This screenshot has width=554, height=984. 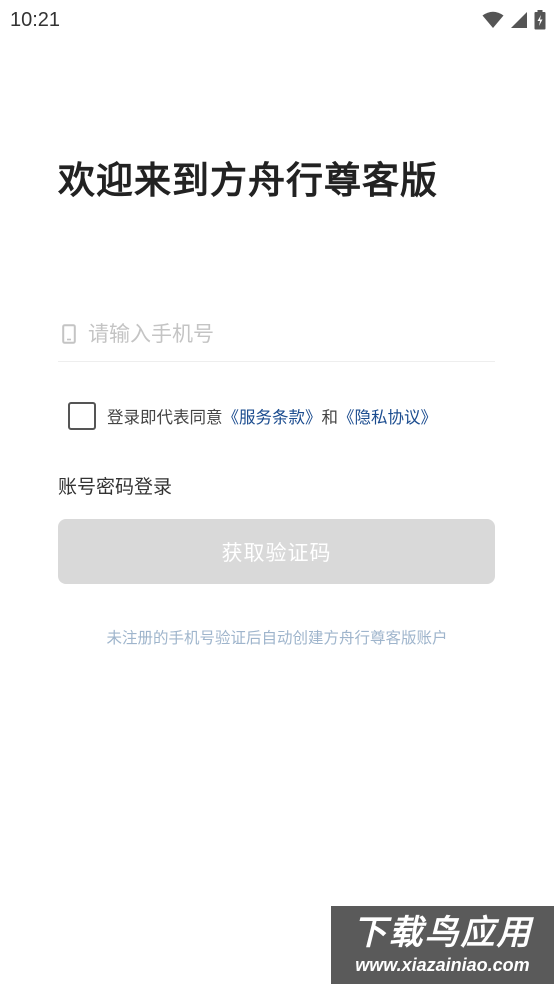 I want to click on phone-input-row, so click(x=276, y=334).